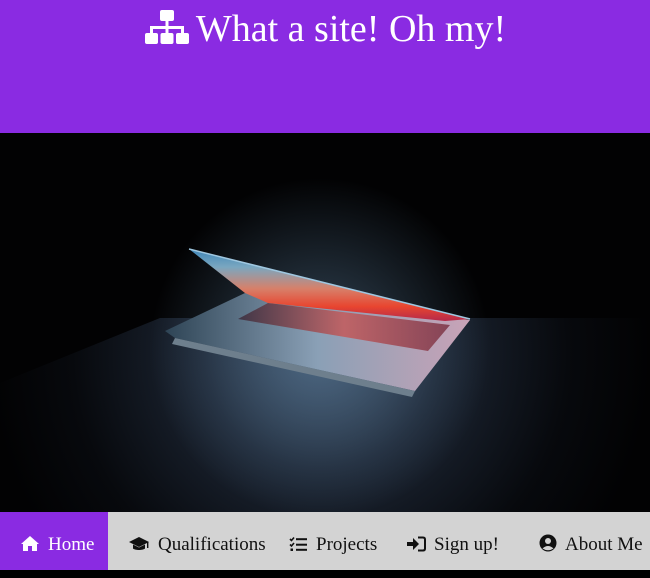  I want to click on graduation-cap-icon, so click(139, 543).